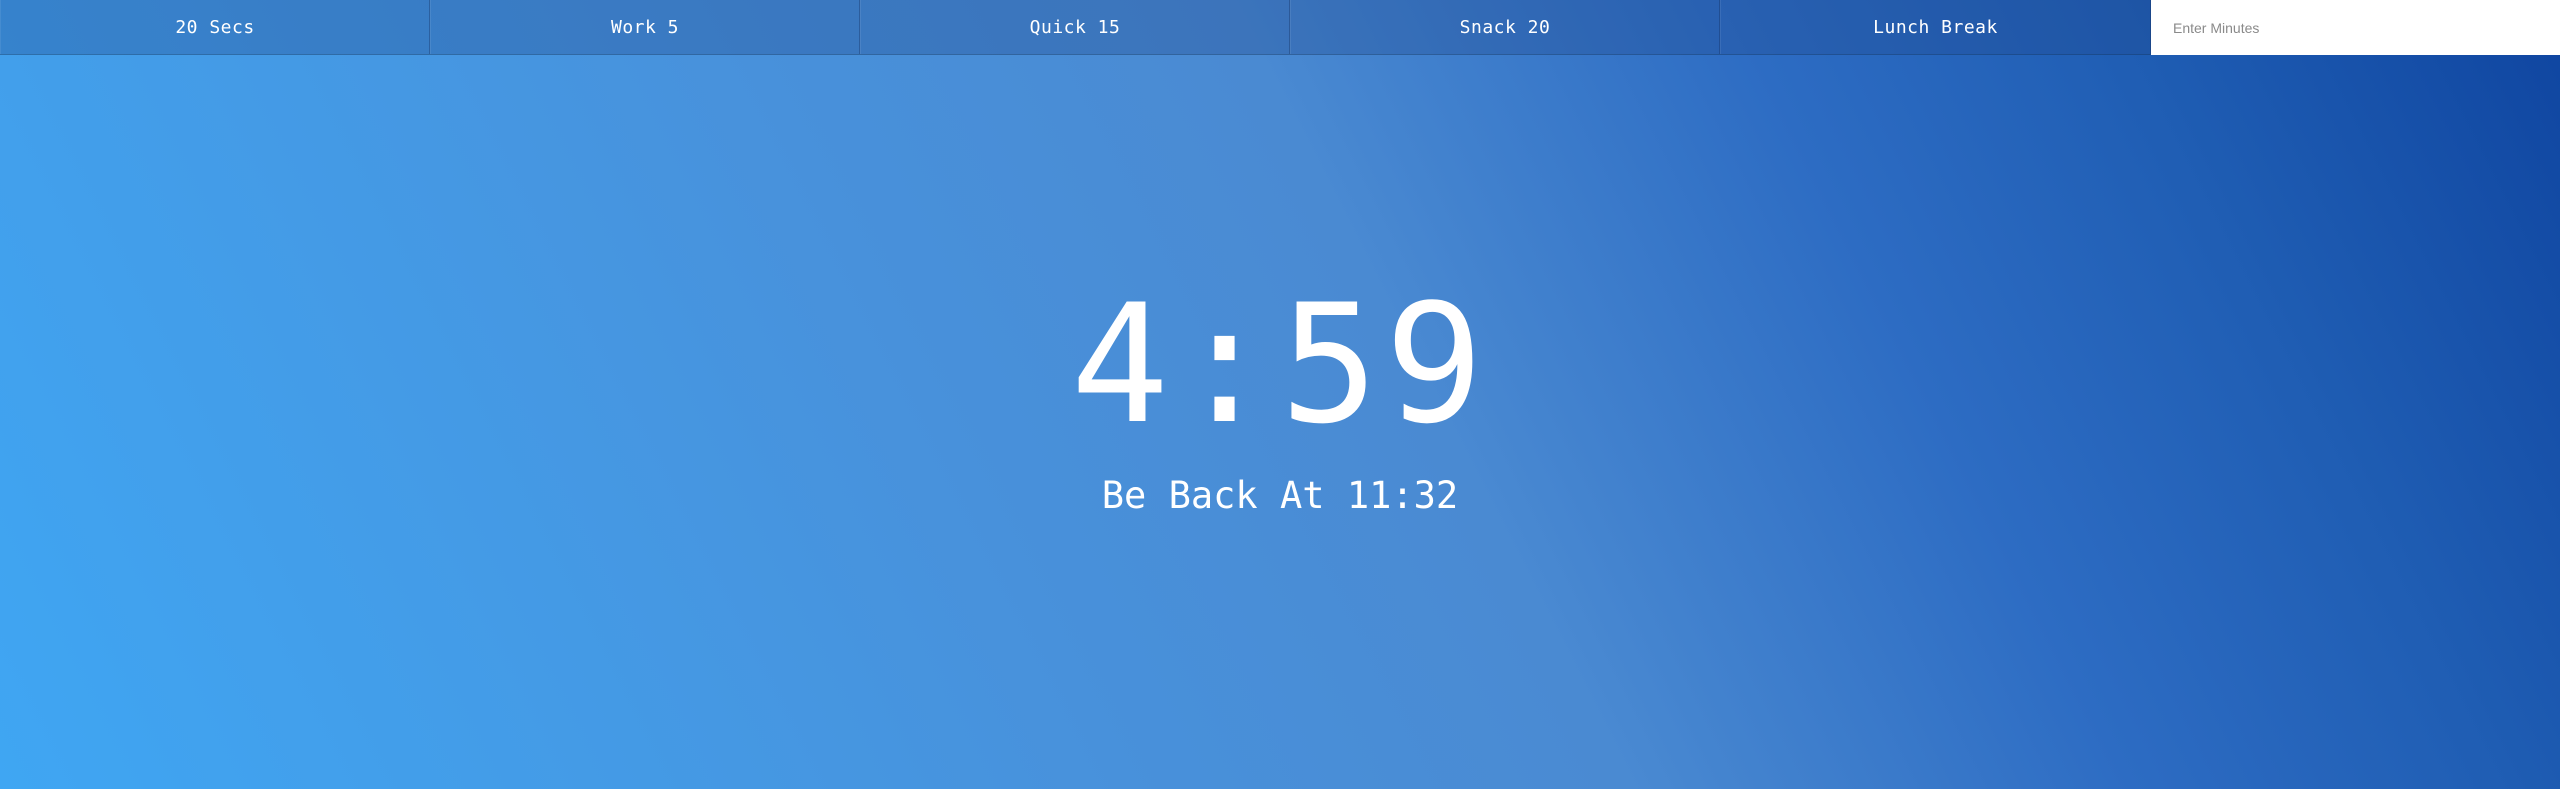  What do you see at coordinates (1505, 27) in the screenshot?
I see `timer-button-snack-20: Snack 20` at bounding box center [1505, 27].